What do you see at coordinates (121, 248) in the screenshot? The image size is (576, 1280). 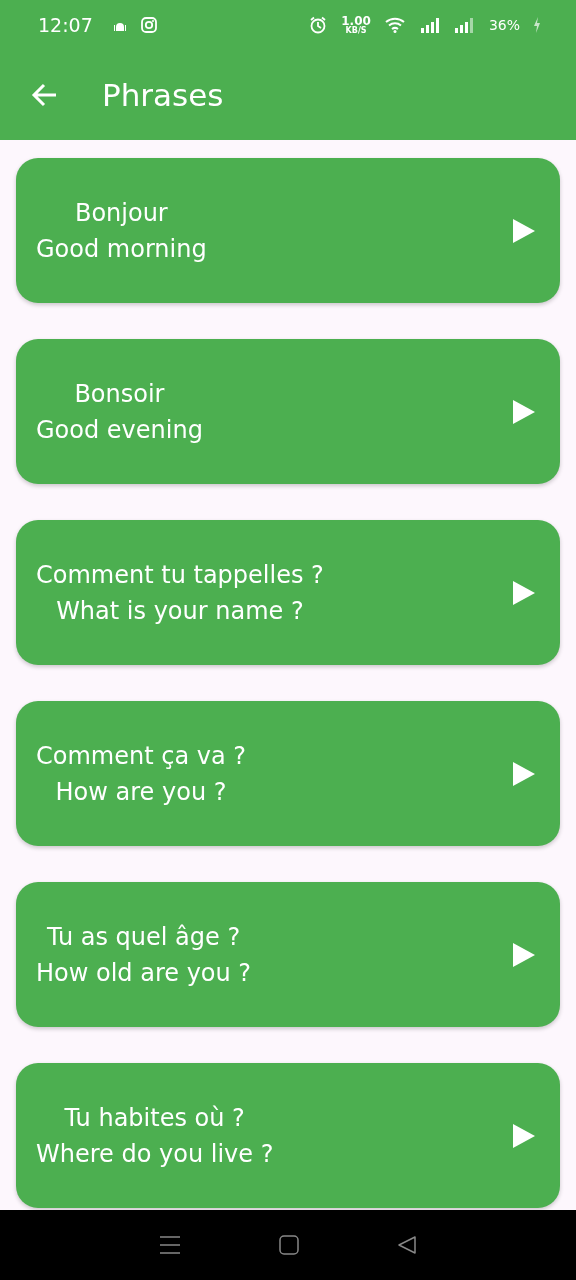 I see `english-translation: Good morning` at bounding box center [121, 248].